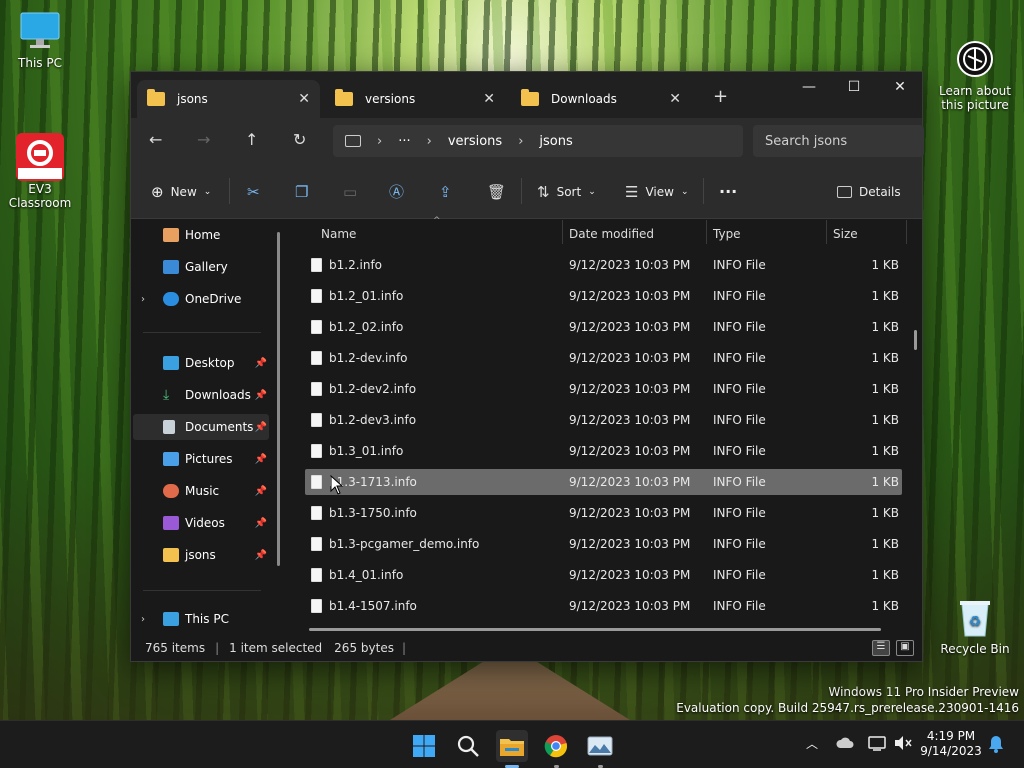 This screenshot has width=1024, height=768. Describe the element at coordinates (566, 191) in the screenshot. I see `sort-button: ⇅ Sort ⌄` at that location.